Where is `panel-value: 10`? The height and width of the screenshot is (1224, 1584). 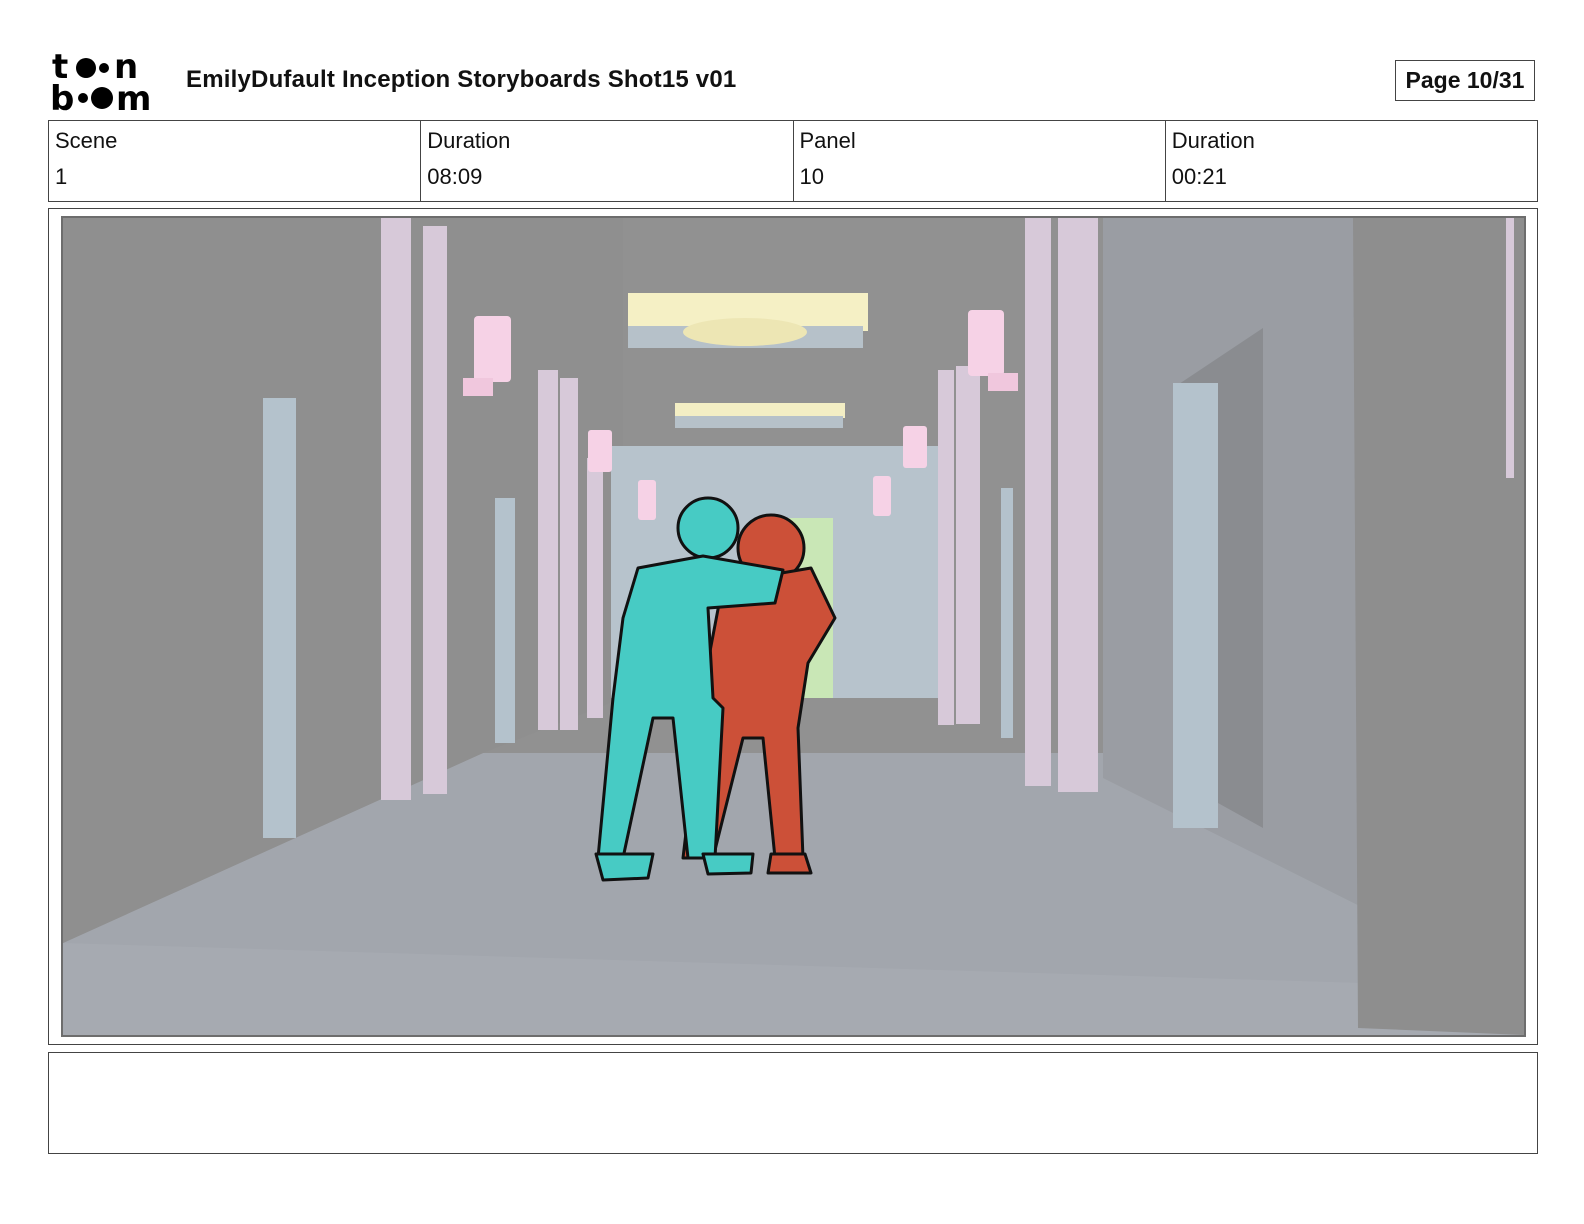 panel-value: 10 is located at coordinates (811, 176).